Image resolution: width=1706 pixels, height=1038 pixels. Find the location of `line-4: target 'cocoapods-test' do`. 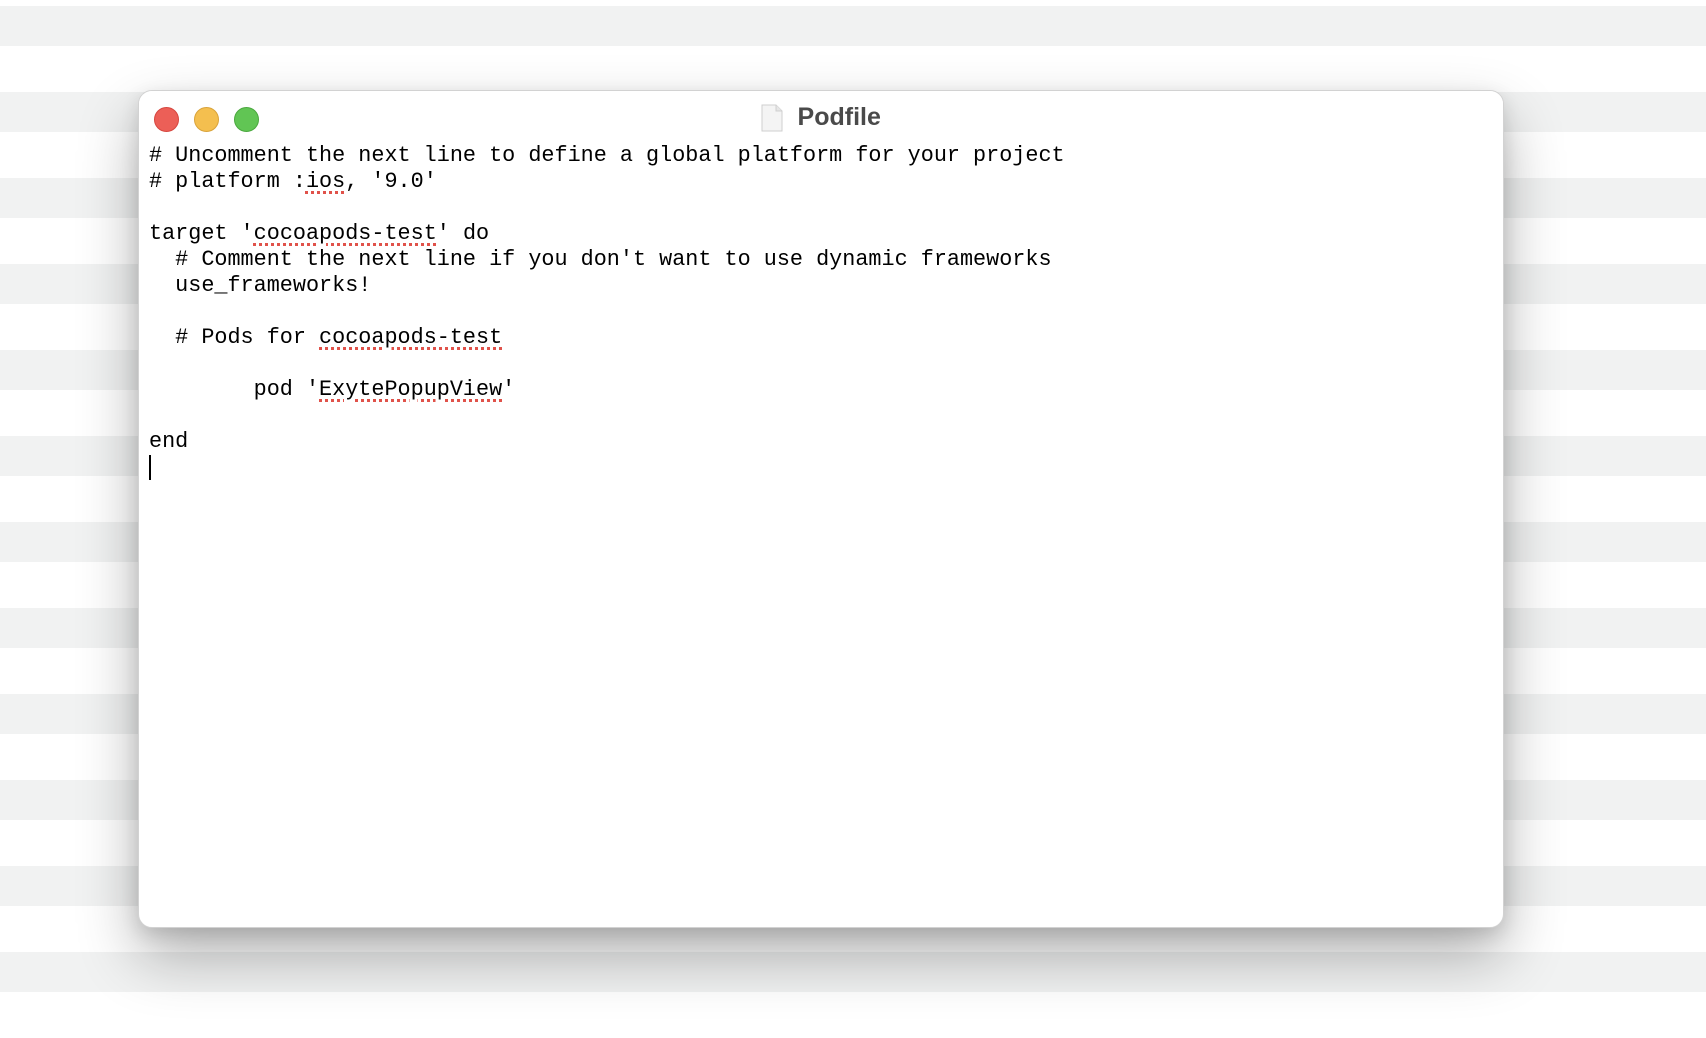

line-4: target 'cocoapods-test' do is located at coordinates (319, 233).